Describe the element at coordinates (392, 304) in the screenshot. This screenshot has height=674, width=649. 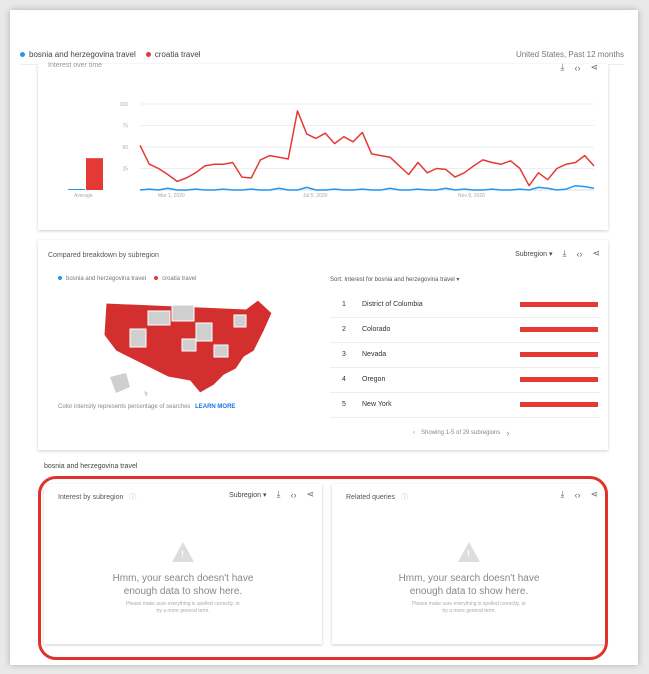
I see `rank-name: District of Columbia` at that location.